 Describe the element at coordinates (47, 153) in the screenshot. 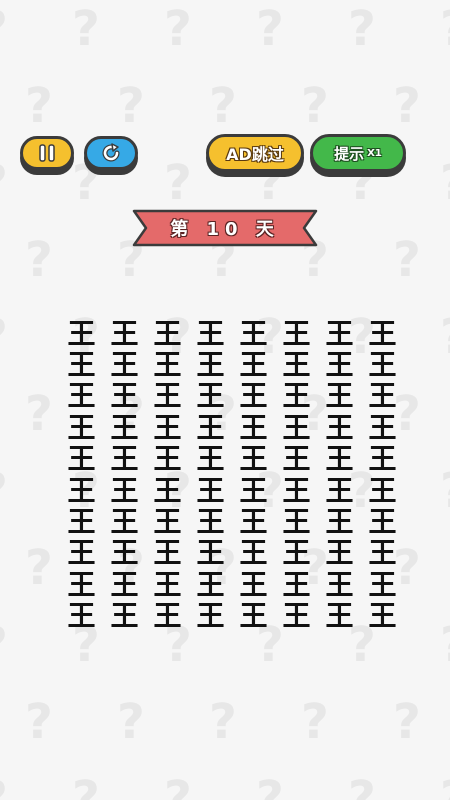

I see `pause-button` at that location.